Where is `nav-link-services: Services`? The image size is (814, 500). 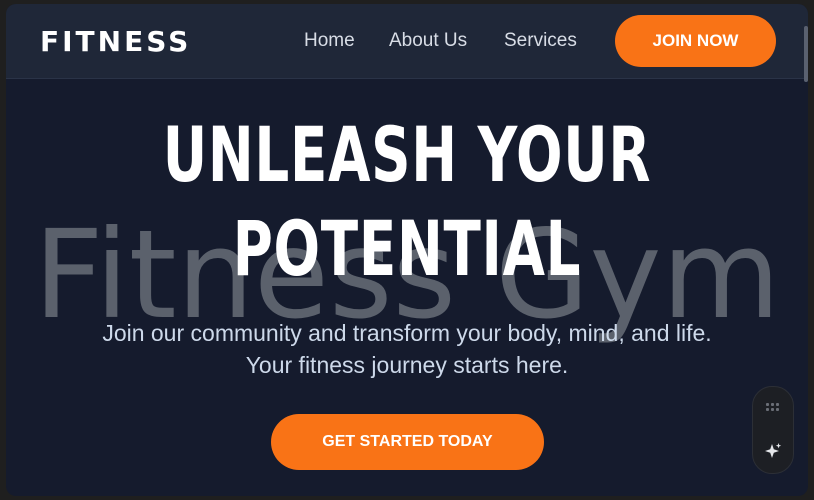
nav-link-services: Services is located at coordinates (540, 41).